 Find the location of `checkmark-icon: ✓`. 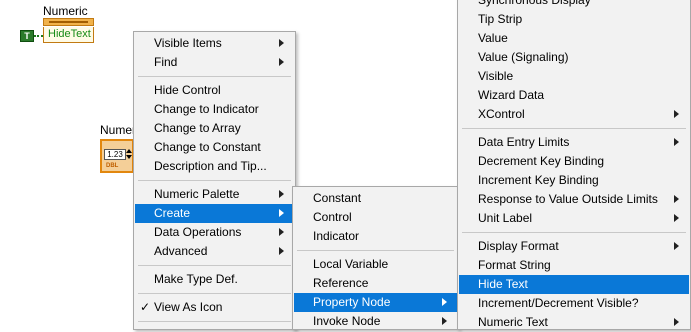

checkmark-icon: ✓ is located at coordinates (145, 307).